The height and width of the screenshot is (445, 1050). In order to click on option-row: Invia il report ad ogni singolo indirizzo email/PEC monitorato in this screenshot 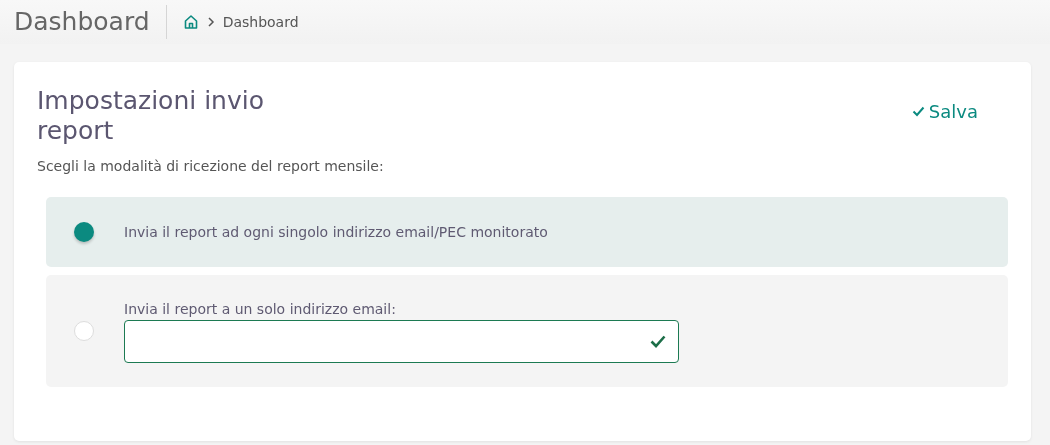, I will do `click(527, 232)`.